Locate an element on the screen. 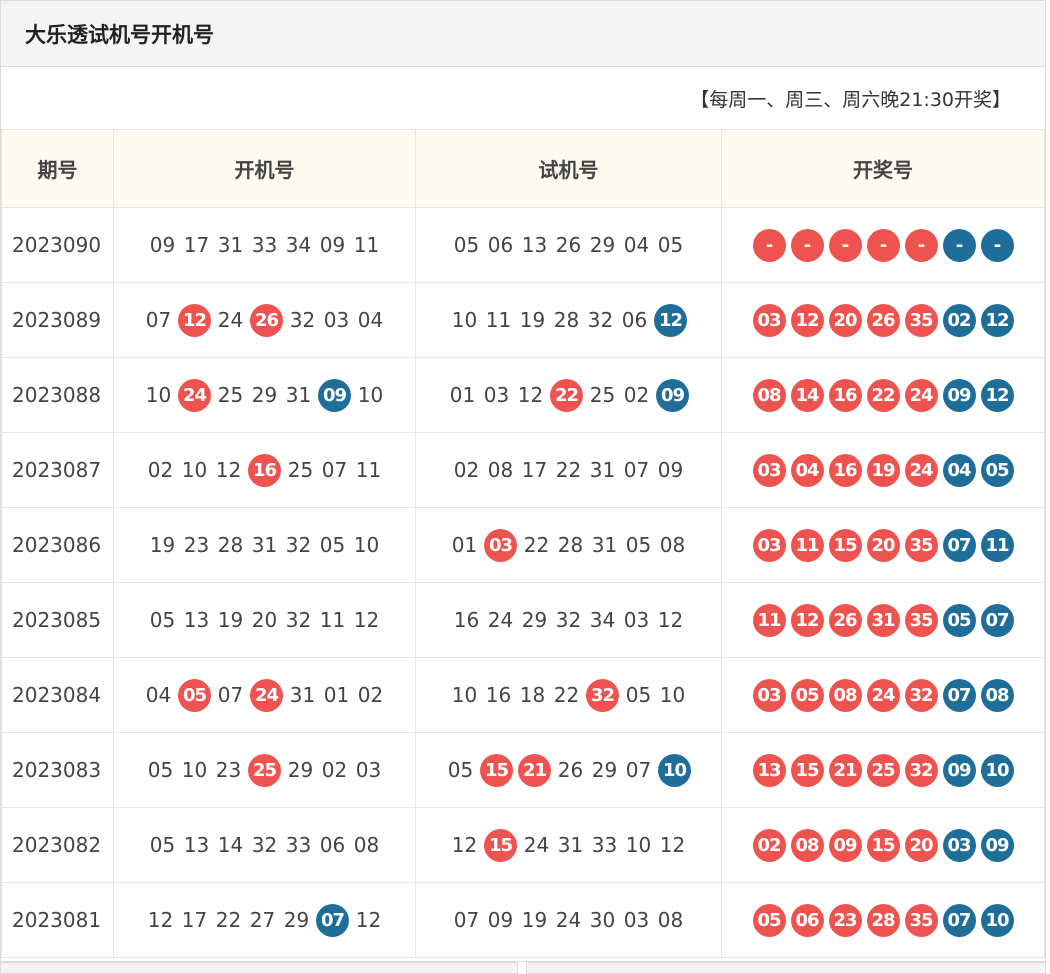 The image size is (1050, 974). draw-number-cell: 03 12 20 26 35 02 12 is located at coordinates (883, 320).